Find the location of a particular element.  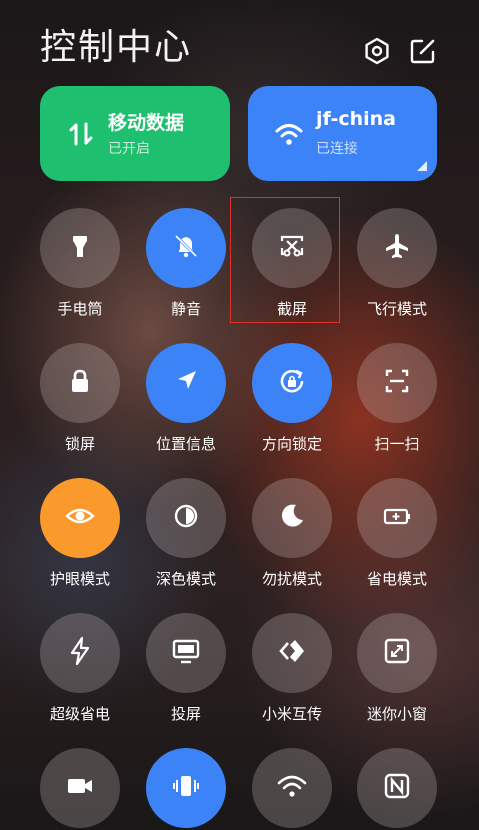

flashlight-toggle is located at coordinates (80, 248).